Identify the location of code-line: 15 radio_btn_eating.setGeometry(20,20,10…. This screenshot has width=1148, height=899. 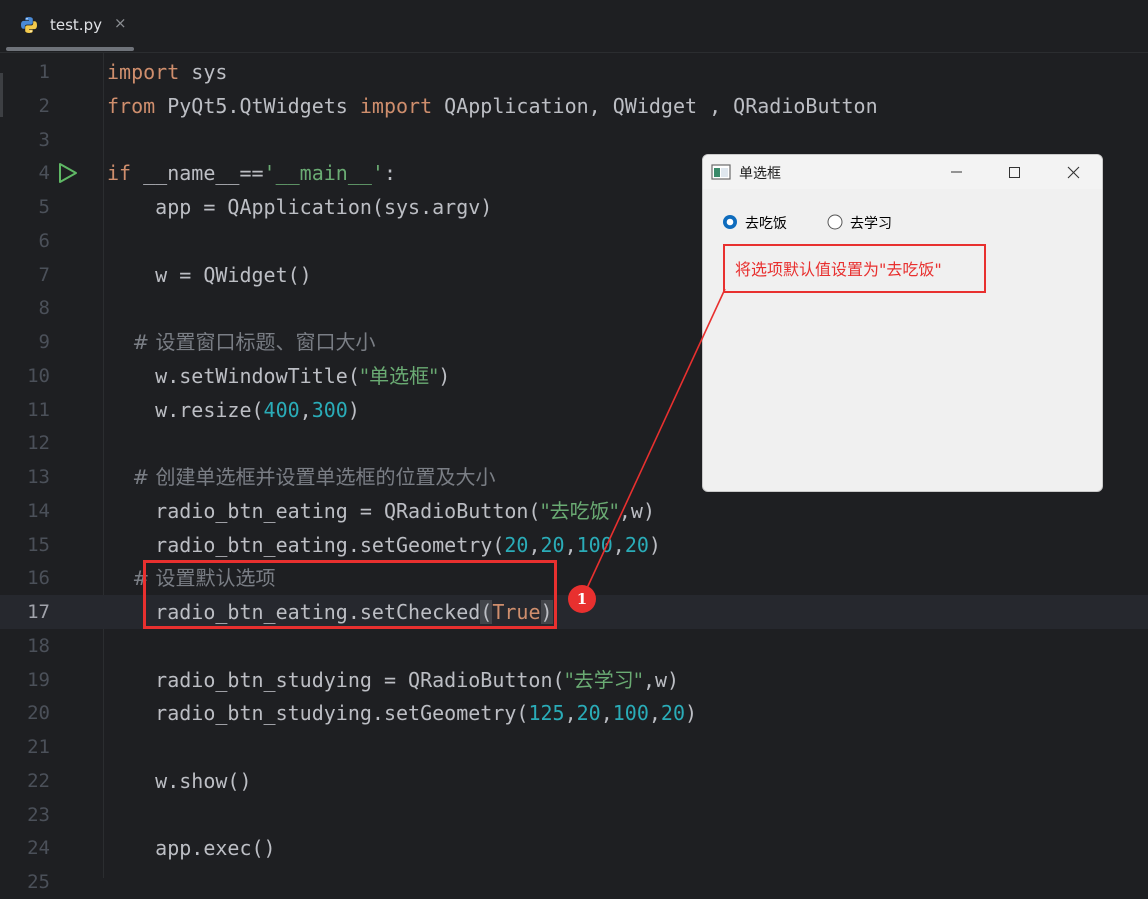
(574, 545).